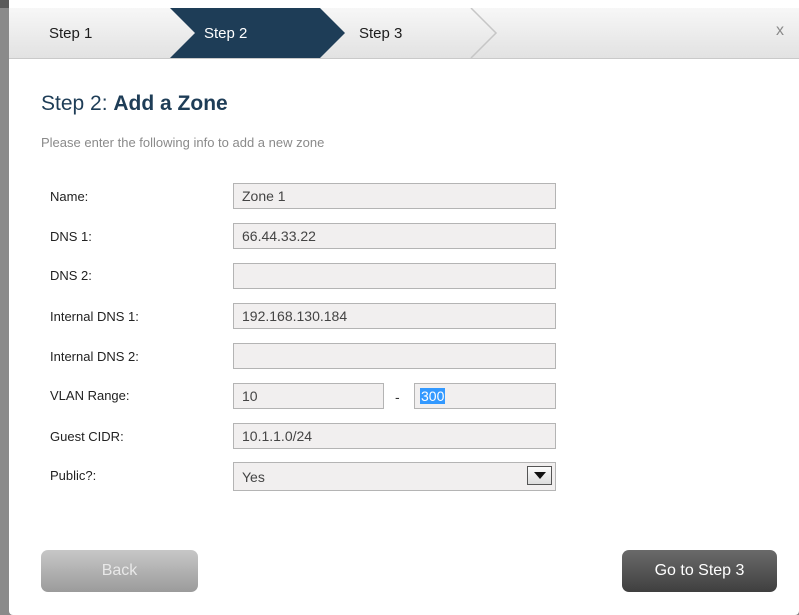 Image resolution: width=799 pixels, height=615 pixels. Describe the element at coordinates (225, 33) in the screenshot. I see `wizard-step-2: Step 2` at that location.